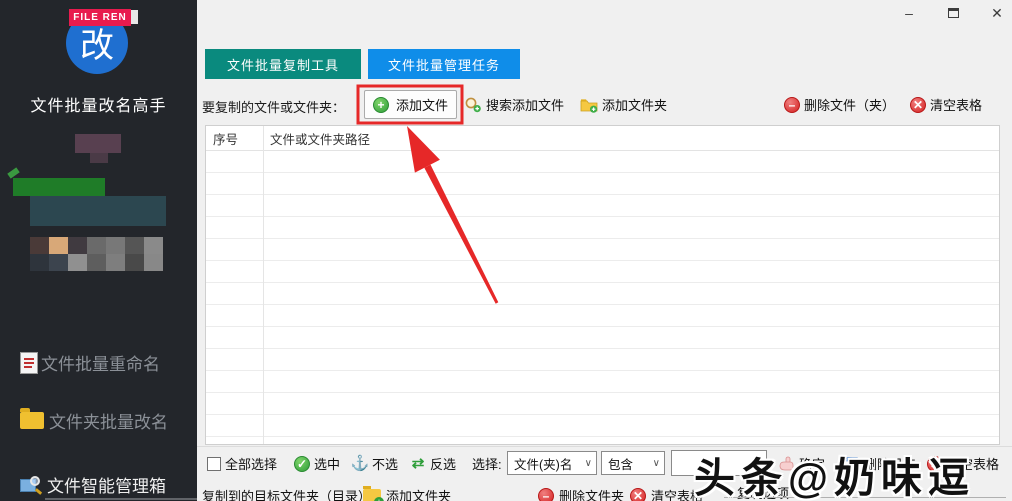 This screenshot has width=1012, height=501. What do you see at coordinates (385, 464) in the screenshot?
I see `deselect-label: 不选` at bounding box center [385, 464].